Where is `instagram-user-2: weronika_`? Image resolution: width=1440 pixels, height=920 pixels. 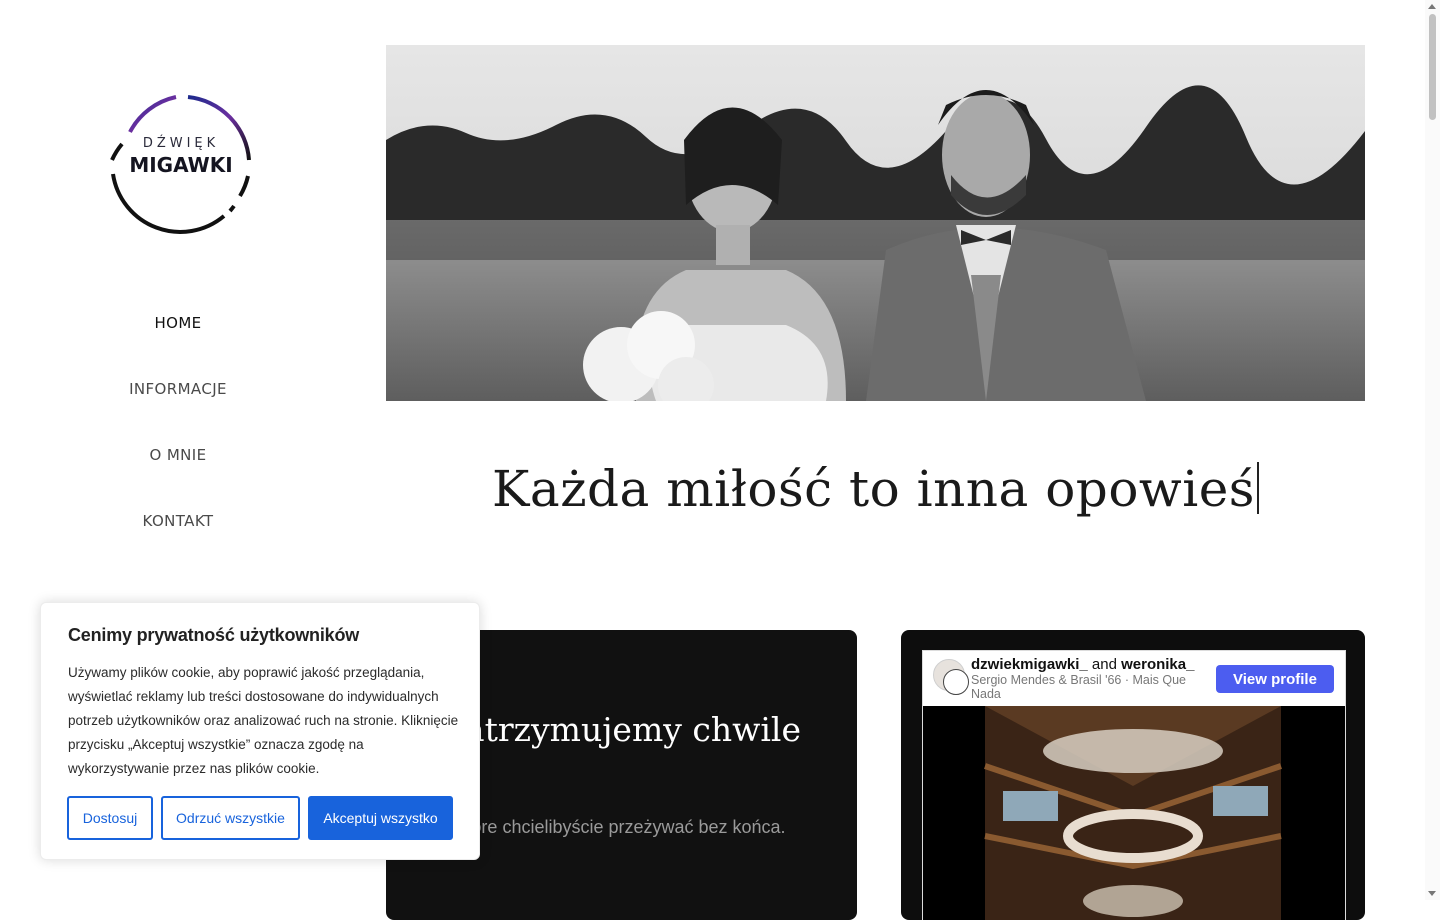 instagram-user-2: weronika_ is located at coordinates (1157, 664).